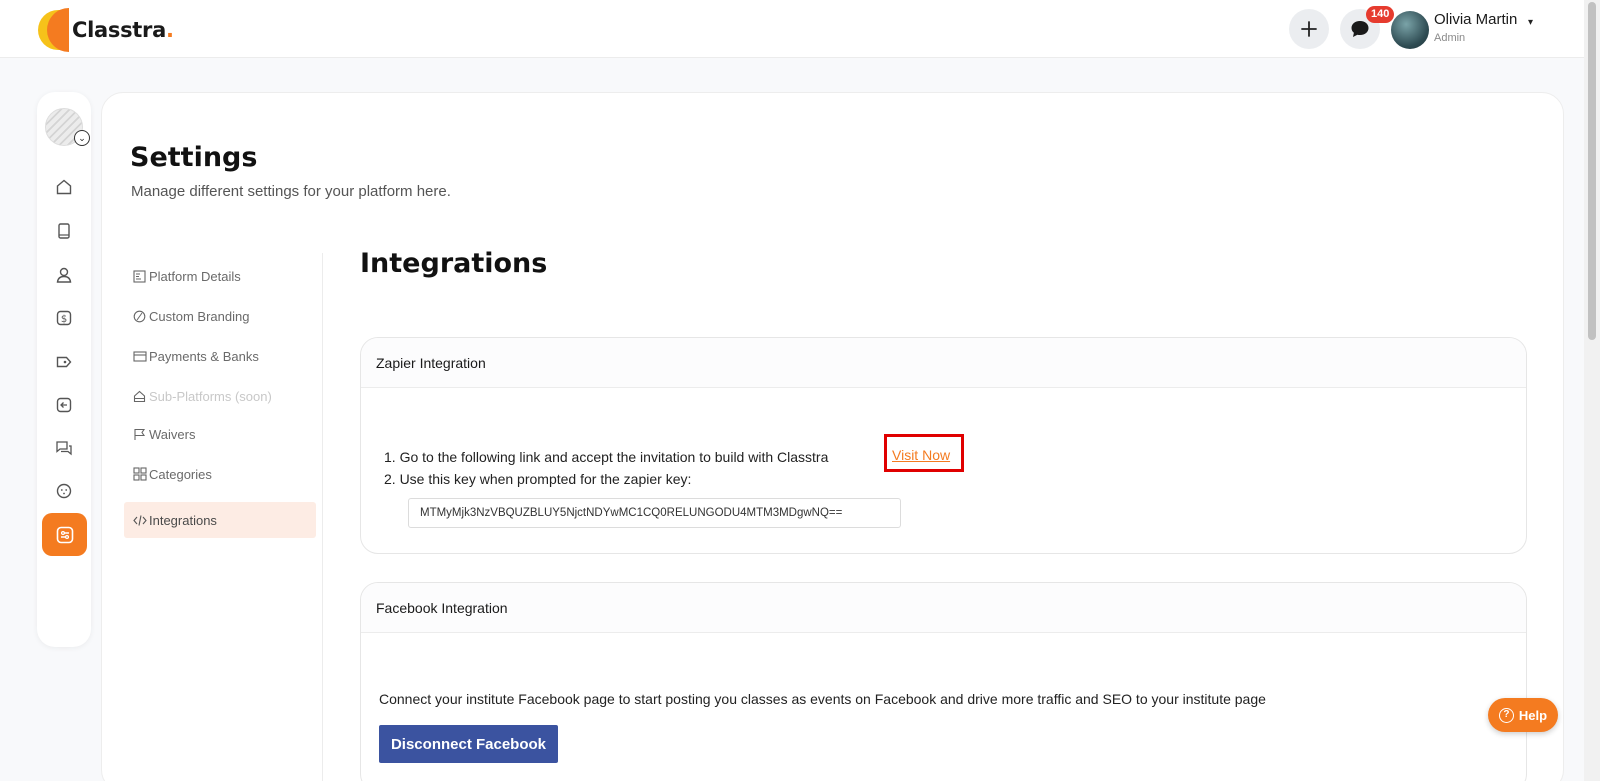 This screenshot has height=781, width=1600. I want to click on nav-divider, so click(322, 517).